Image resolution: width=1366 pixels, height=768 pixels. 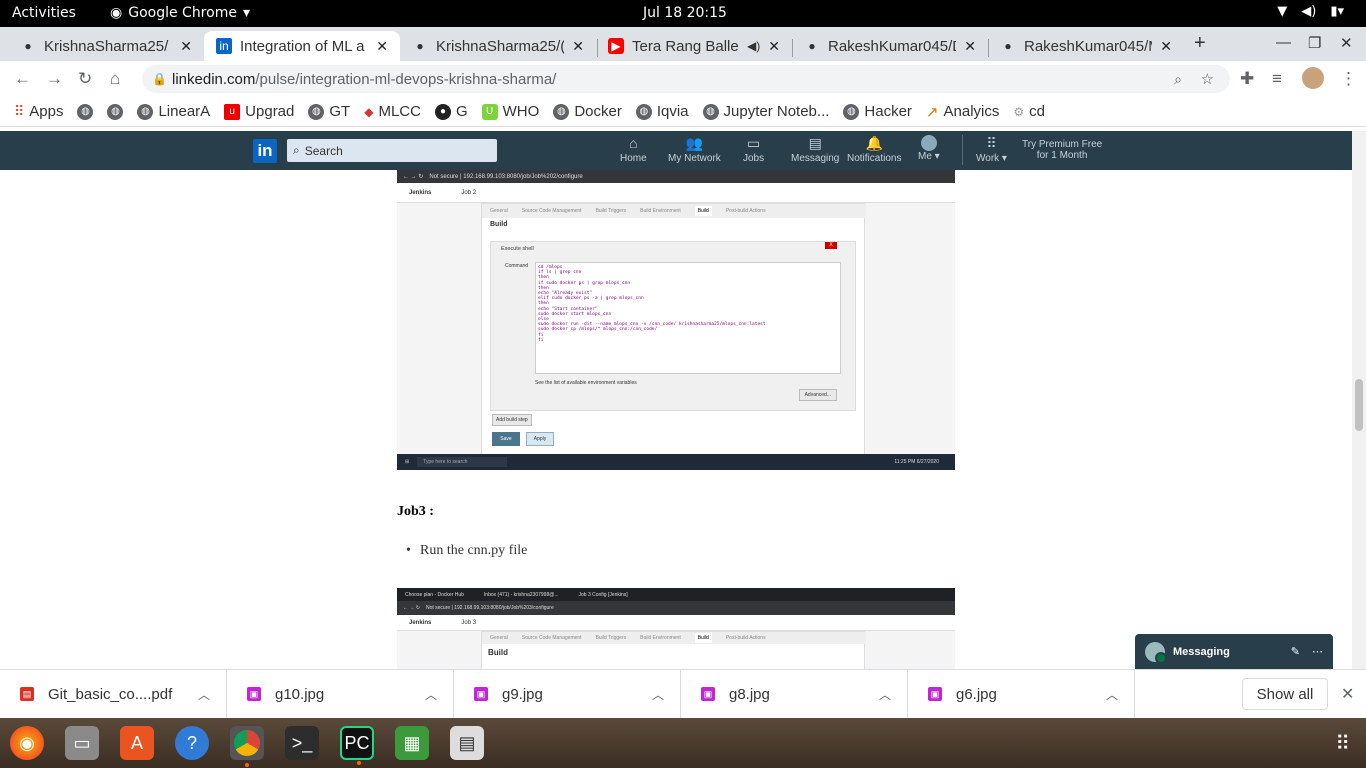 What do you see at coordinates (1348, 79) in the screenshot?
I see `chrome-menu-icon: ⋮` at bounding box center [1348, 79].